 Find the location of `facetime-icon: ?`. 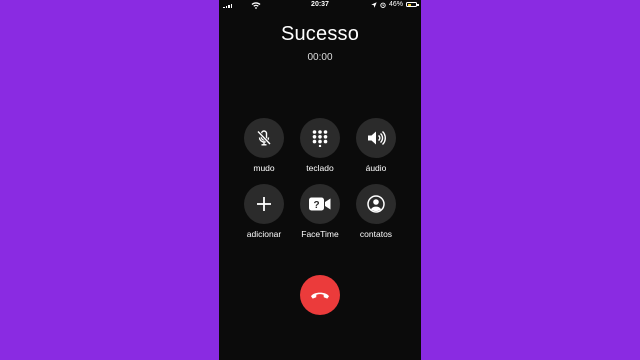

facetime-icon: ? is located at coordinates (320, 204).